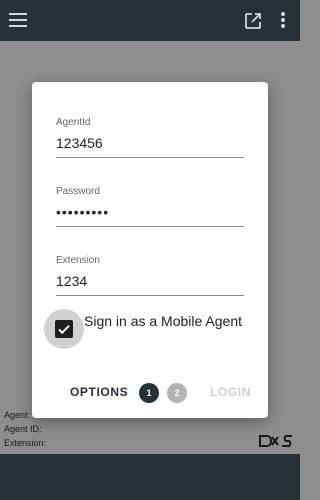  I want to click on password-field: Password •••••••••, so click(150, 206).